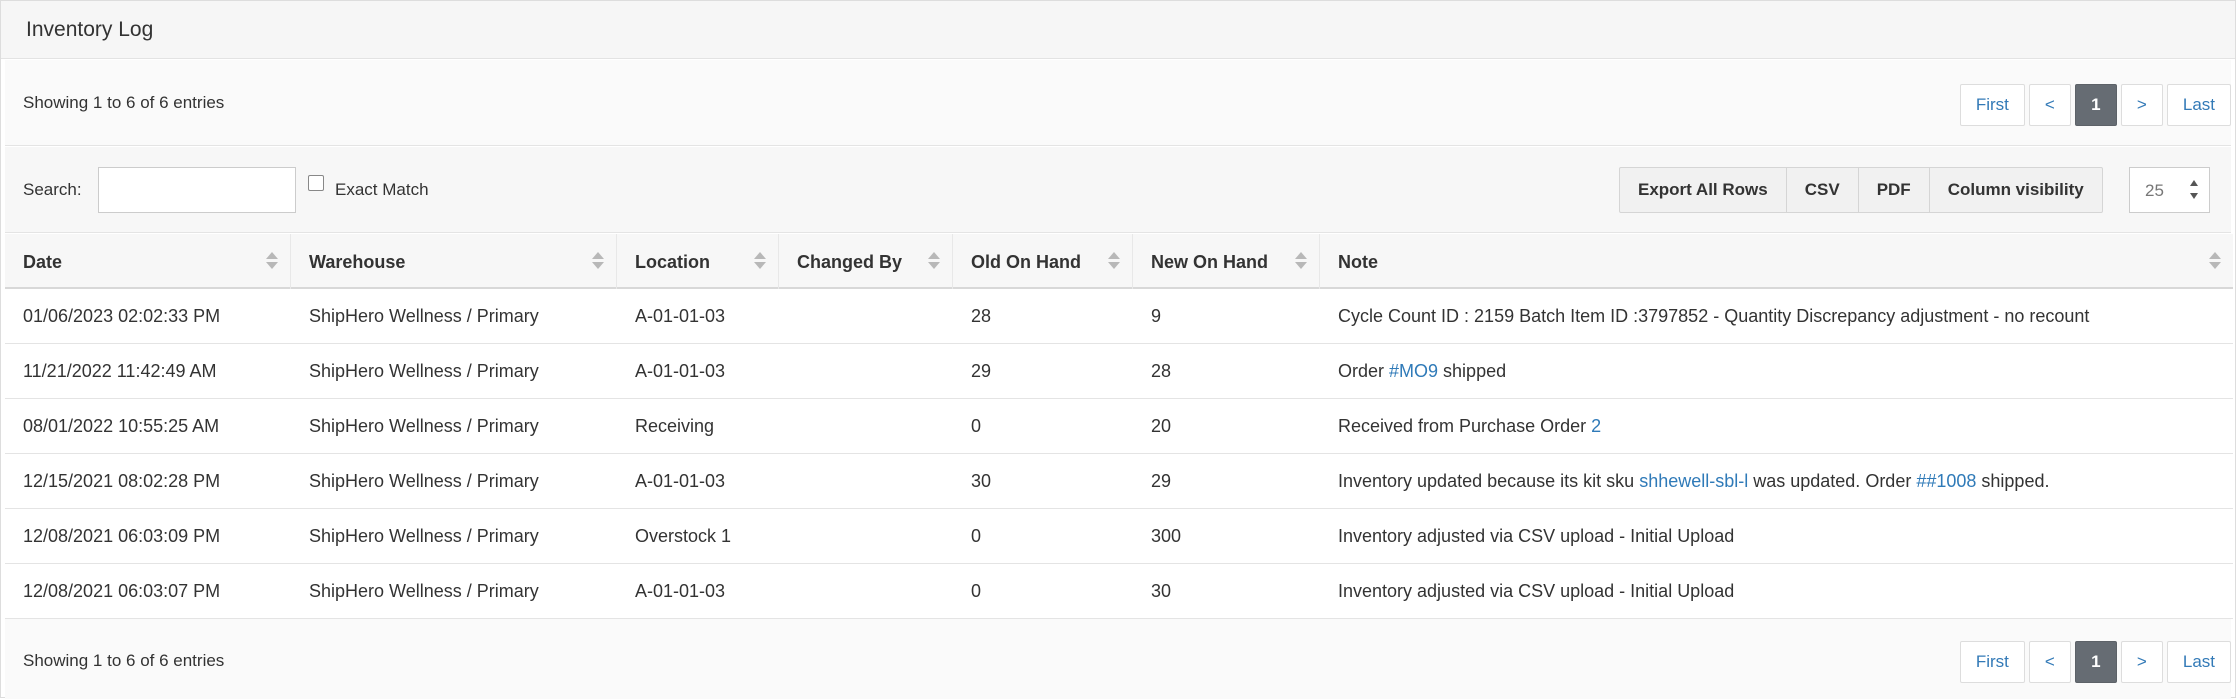 This screenshot has width=2236, height=699. I want to click on csv-button: CSV, so click(1822, 190).